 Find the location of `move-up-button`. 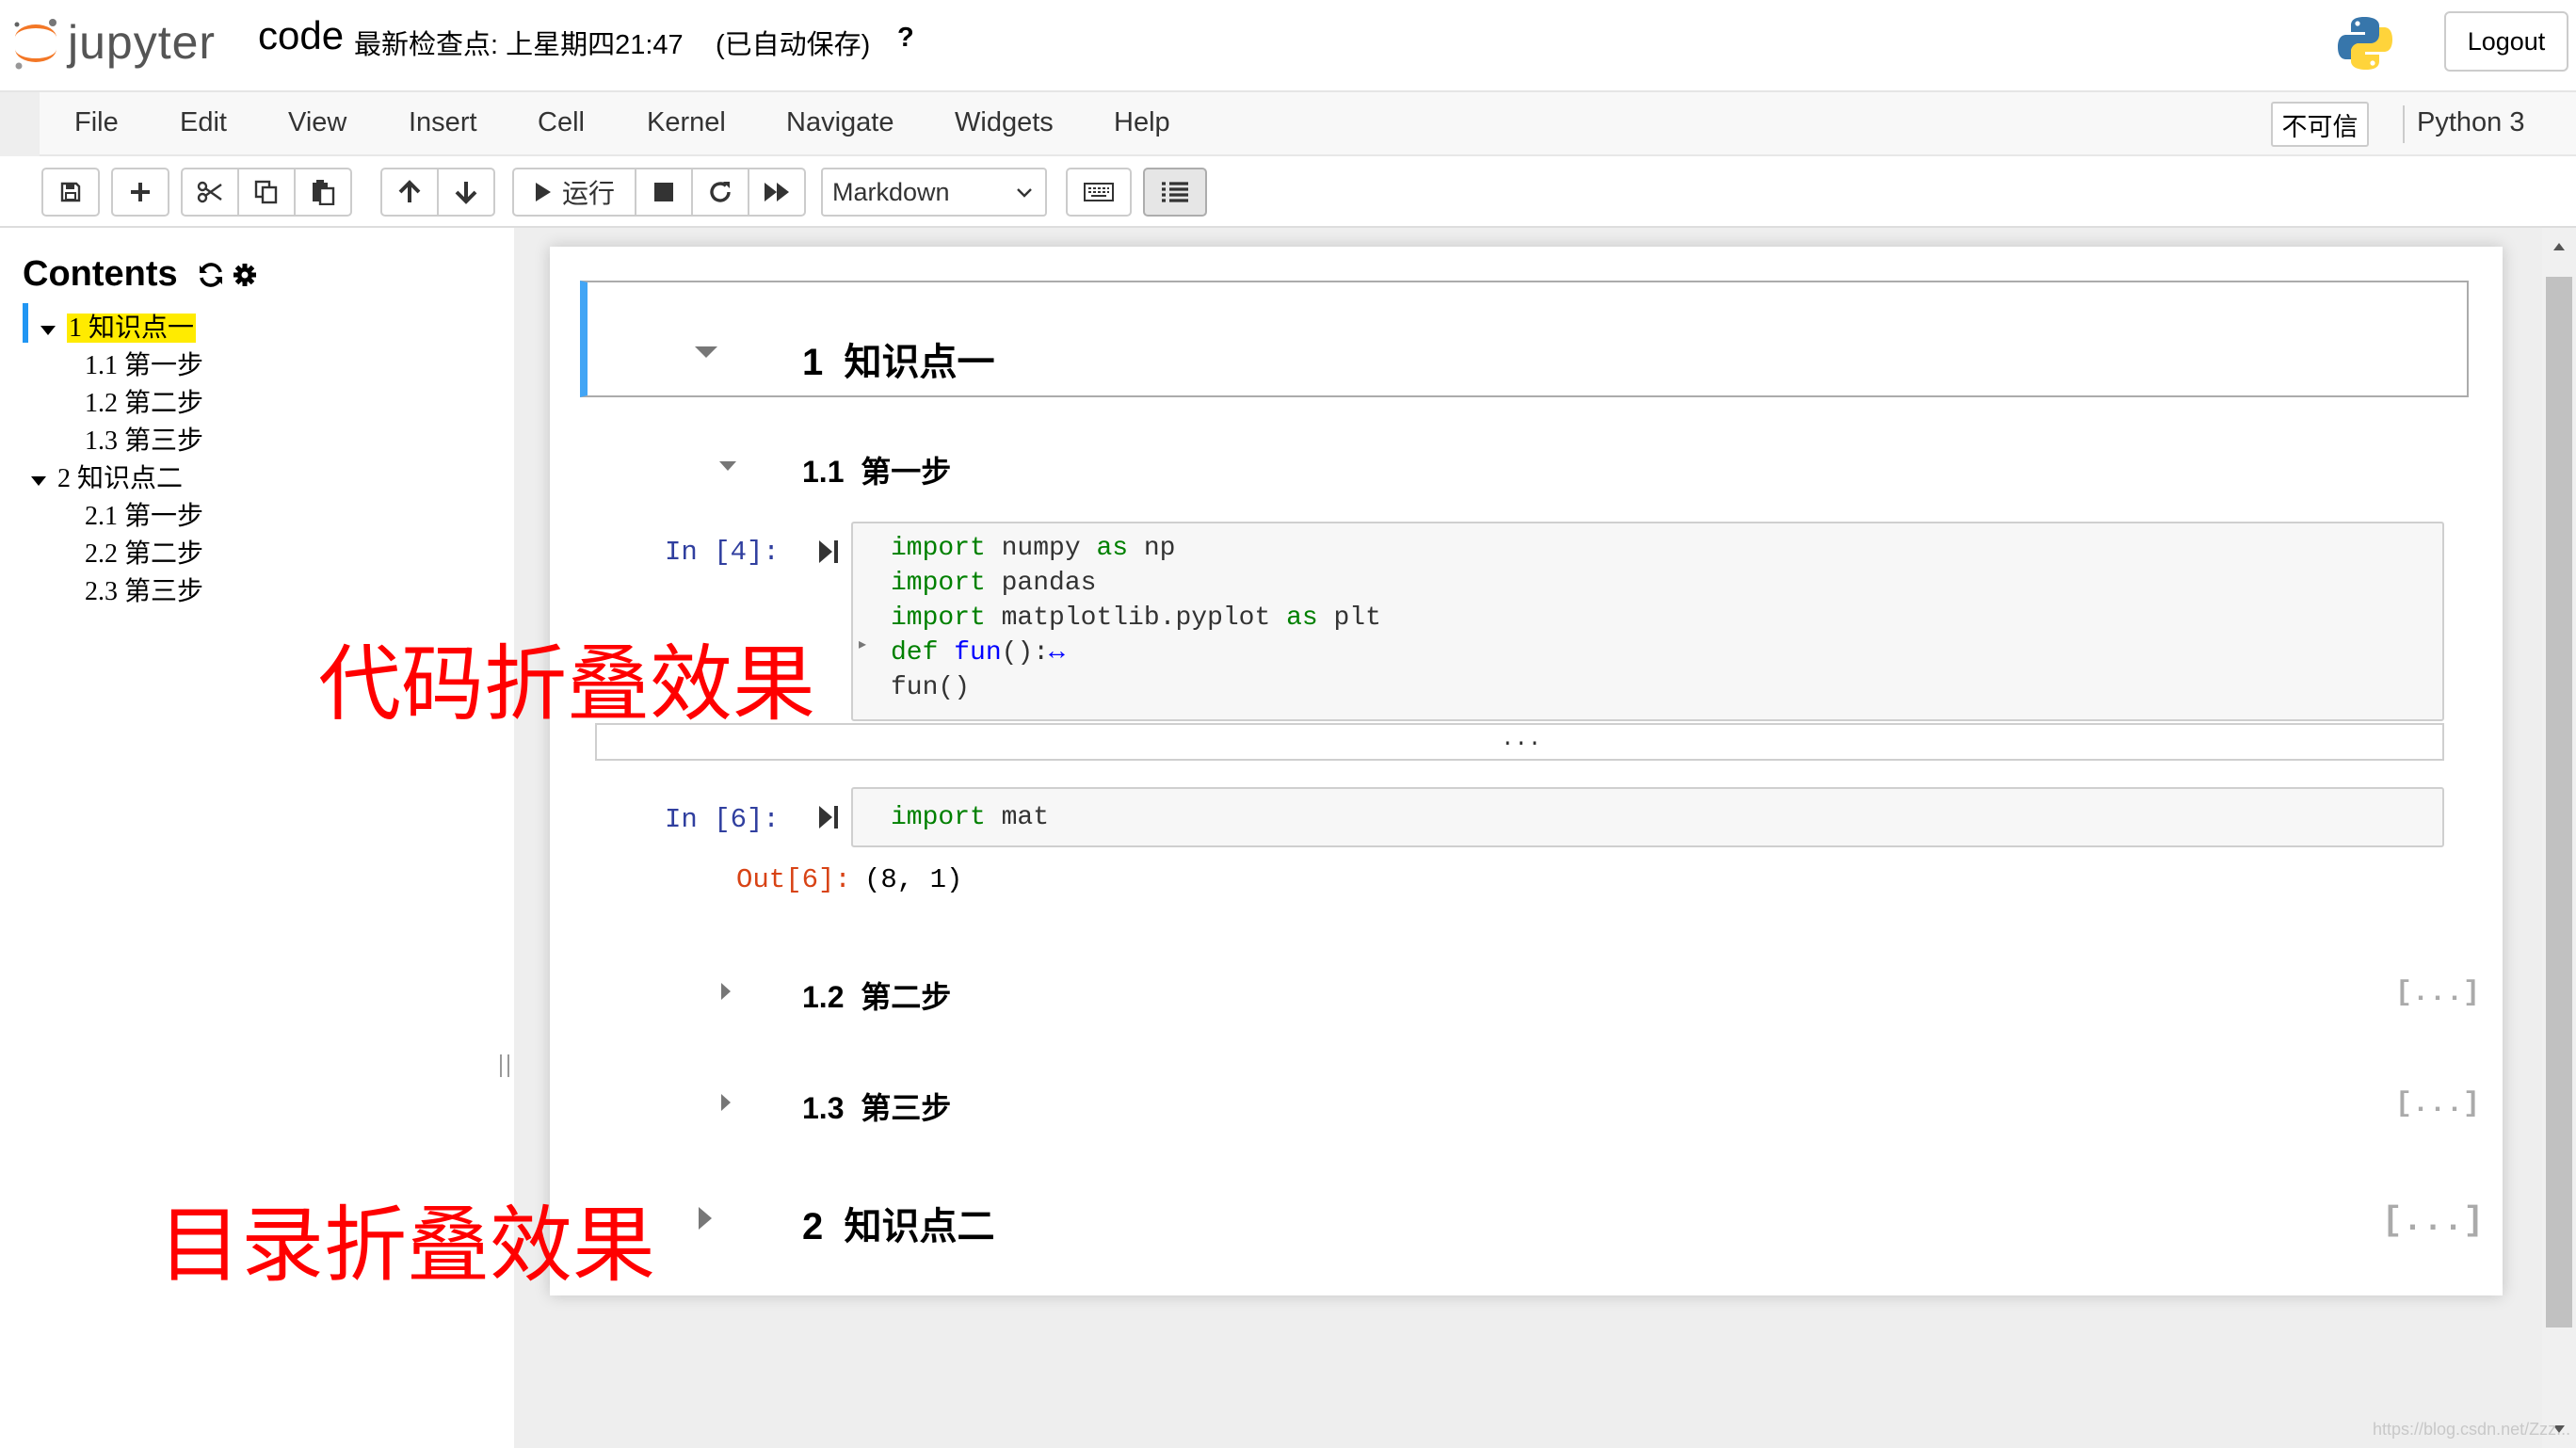

move-up-button is located at coordinates (409, 192).